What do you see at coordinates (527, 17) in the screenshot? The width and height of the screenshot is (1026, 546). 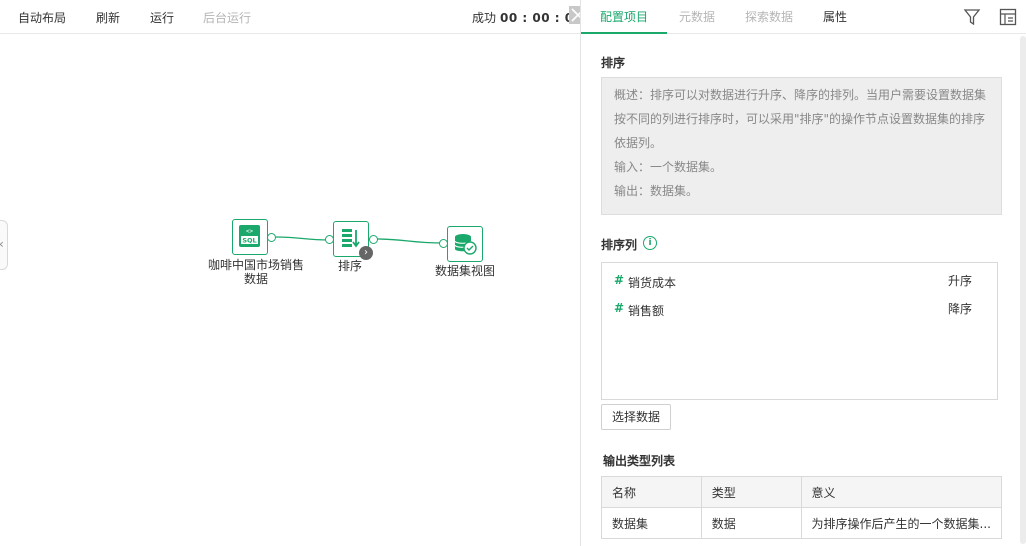 I see `run-status: 成功 00 : 00 : 01` at bounding box center [527, 17].